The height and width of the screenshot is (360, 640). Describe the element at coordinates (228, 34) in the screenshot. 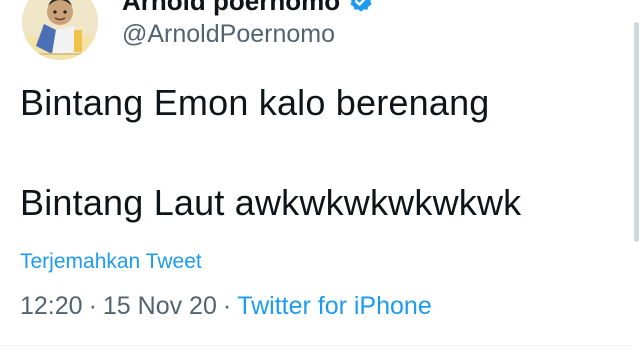

I see `author-handle: @ArnoldPoernomo` at that location.